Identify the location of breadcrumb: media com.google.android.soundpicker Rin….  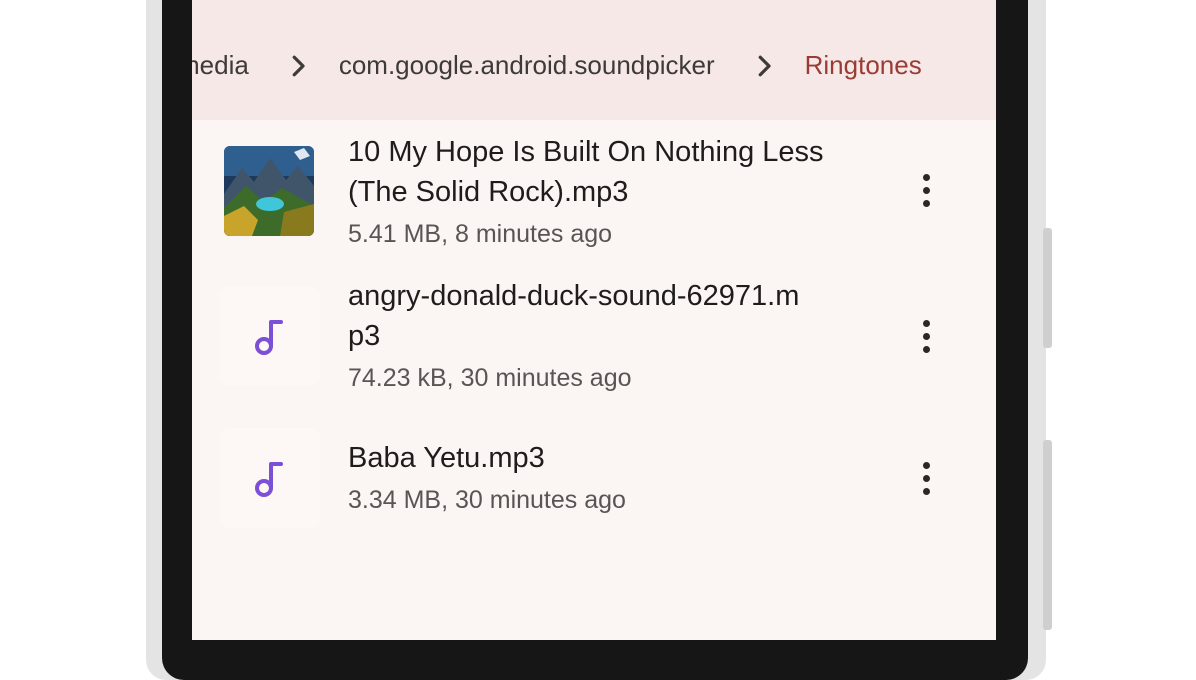
(557, 65).